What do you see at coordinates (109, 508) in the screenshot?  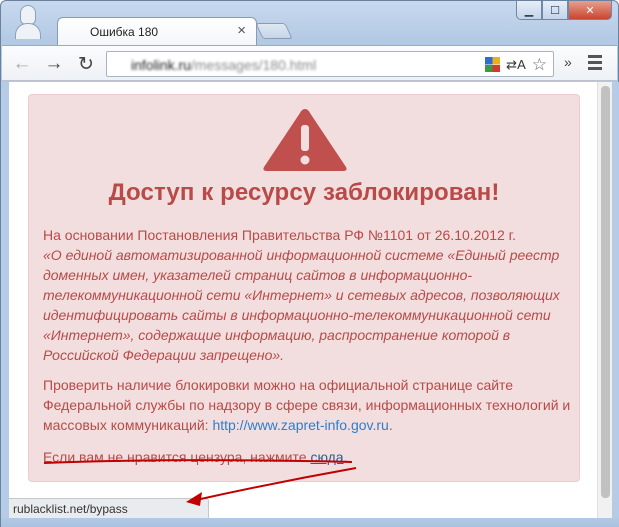 I see `status-bubble: rublacklist.net/bypass` at bounding box center [109, 508].